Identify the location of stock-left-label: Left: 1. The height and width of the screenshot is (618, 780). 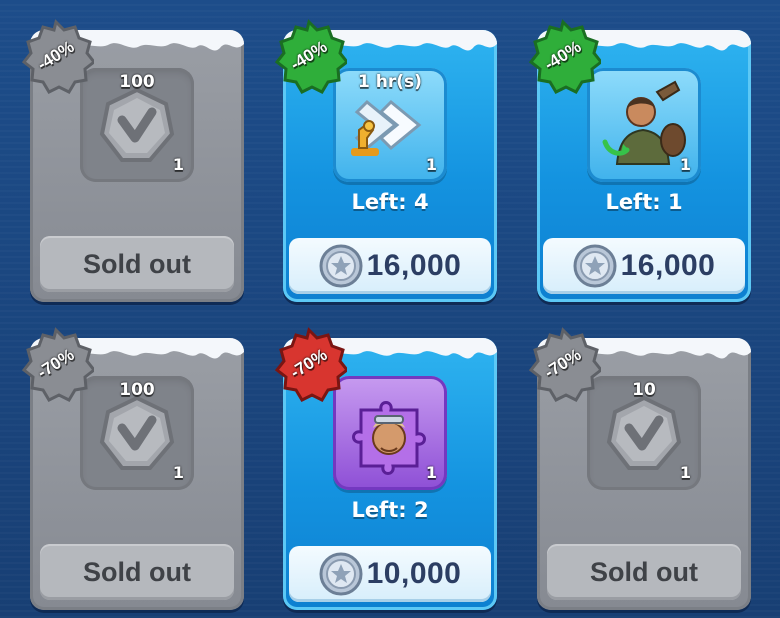
(644, 202).